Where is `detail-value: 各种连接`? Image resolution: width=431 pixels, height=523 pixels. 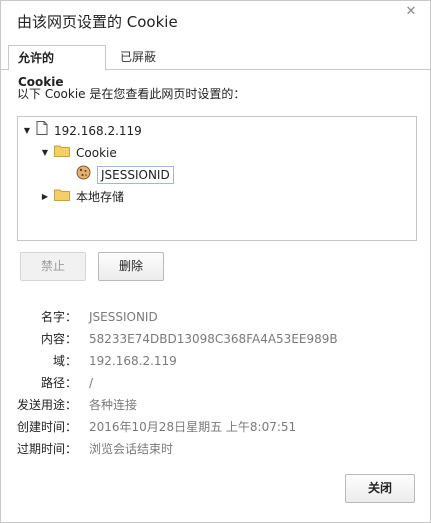 detail-value: 各种连接 is located at coordinates (113, 405).